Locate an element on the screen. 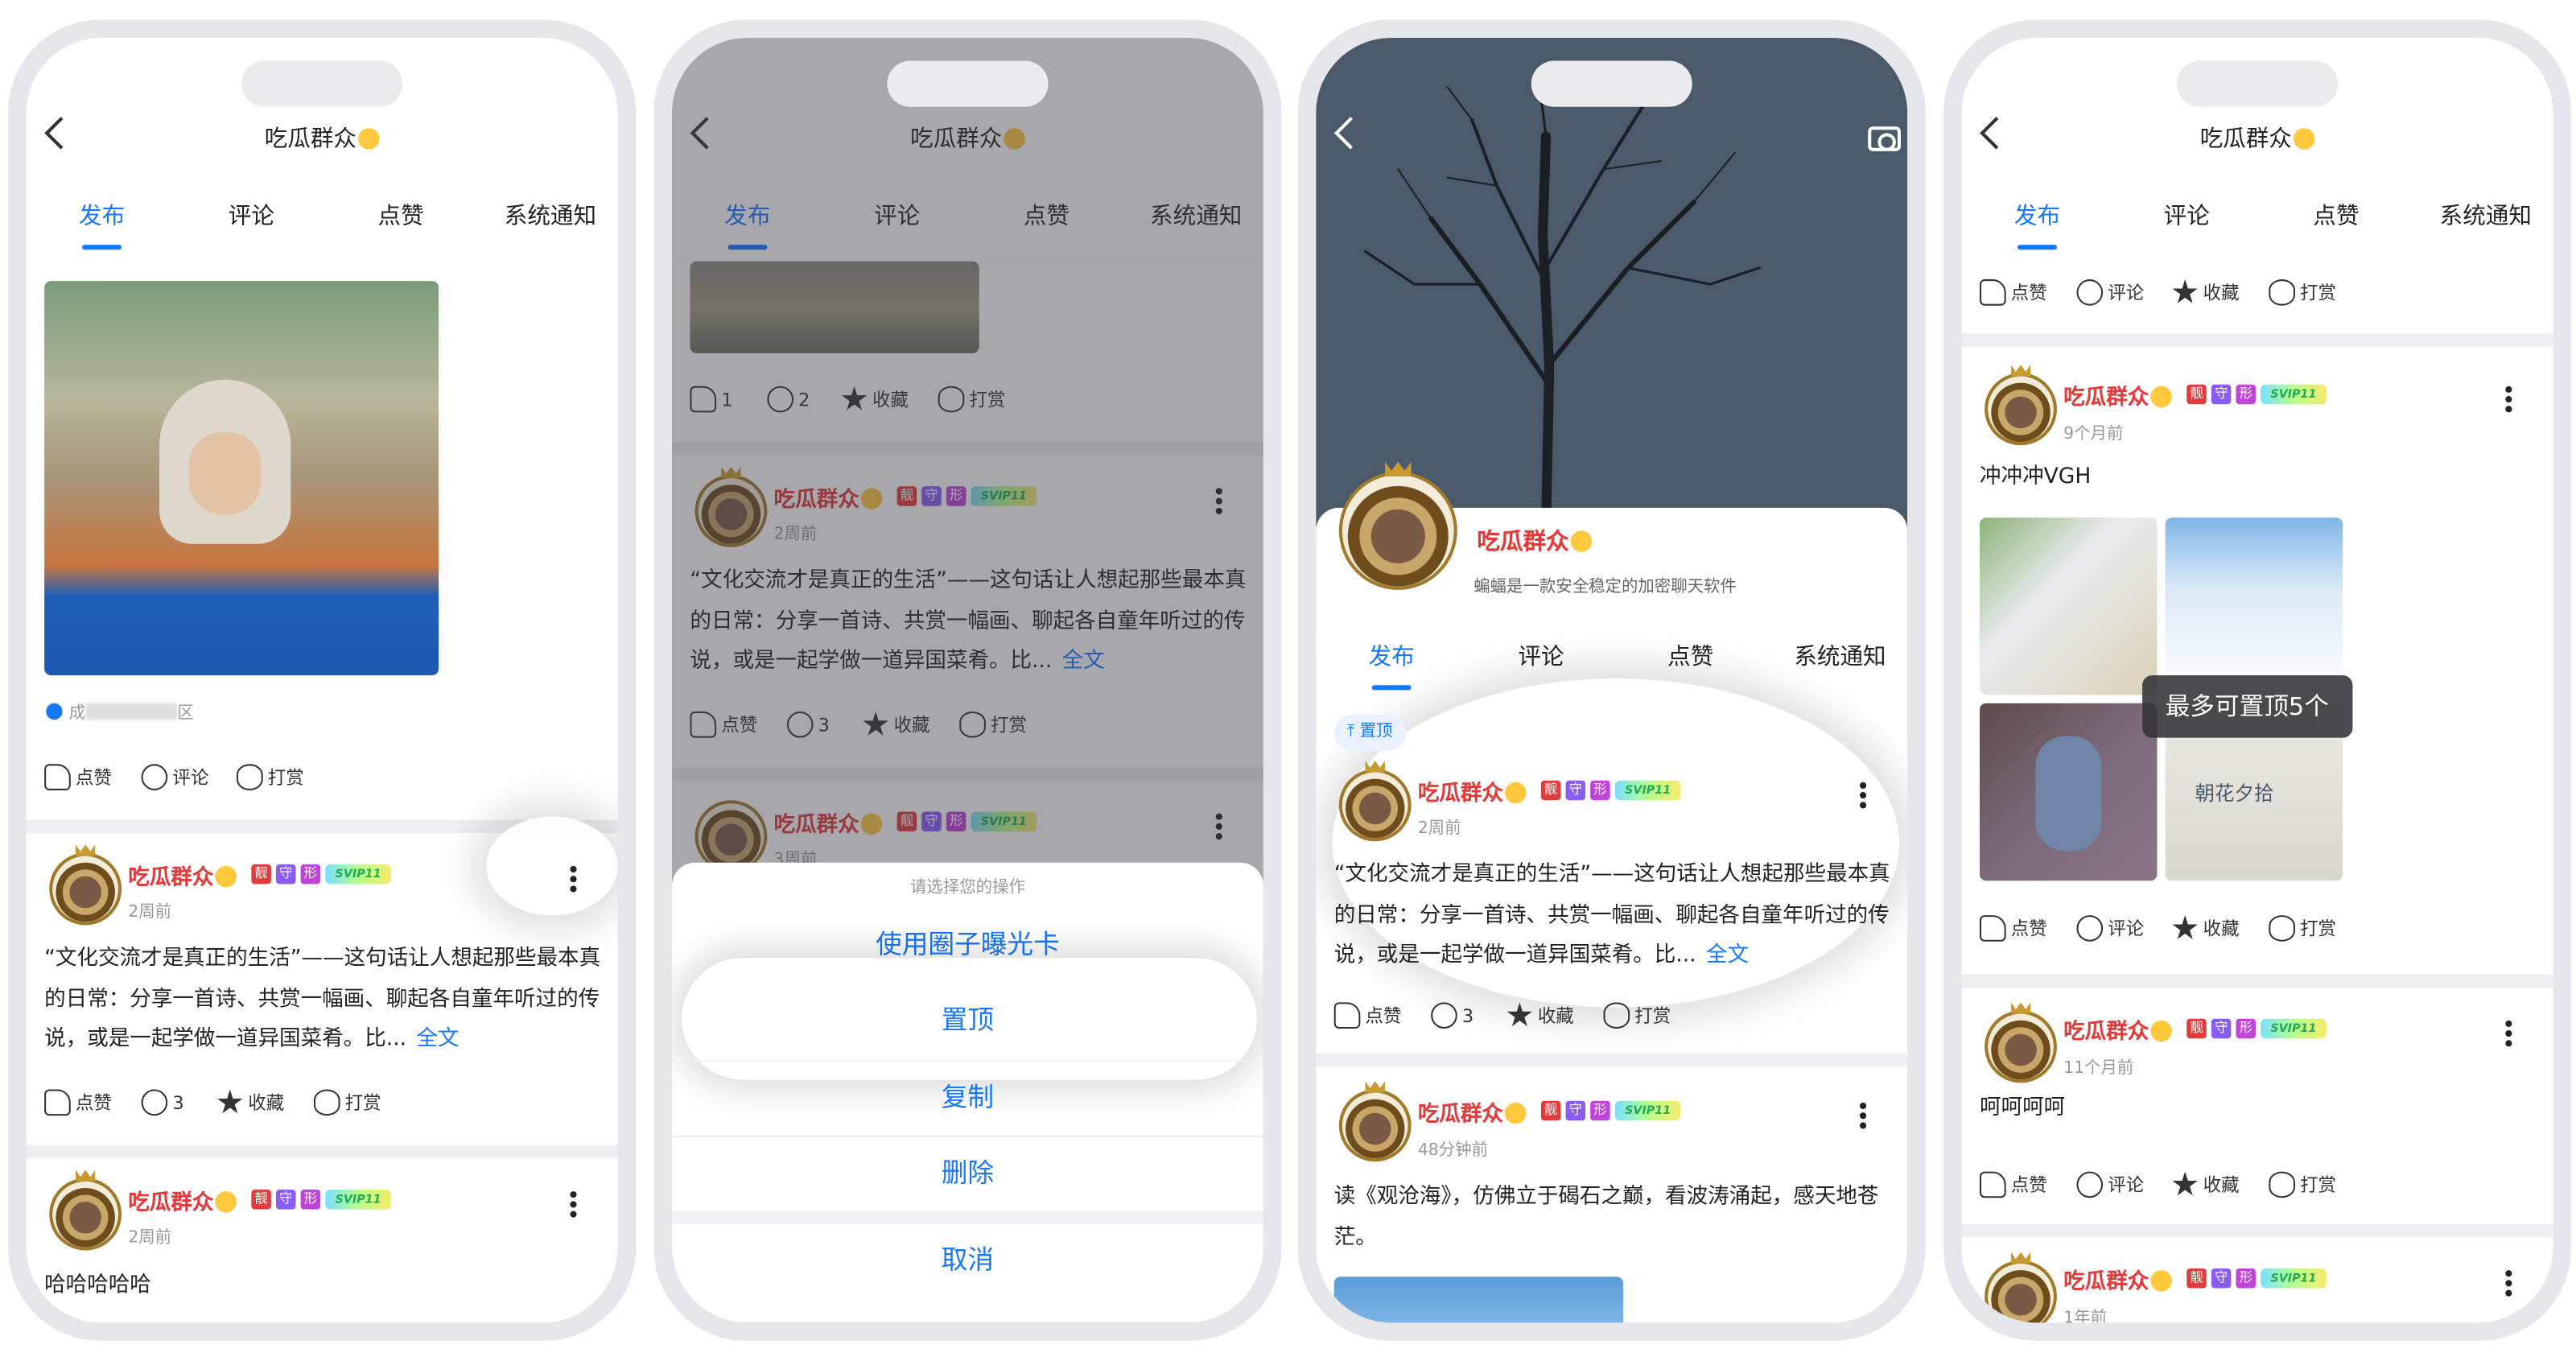 This screenshot has width=2576, height=1357. profile-signature: 蝙蝠是一款安全稳定的加密聊天软件 is located at coordinates (1605, 587).